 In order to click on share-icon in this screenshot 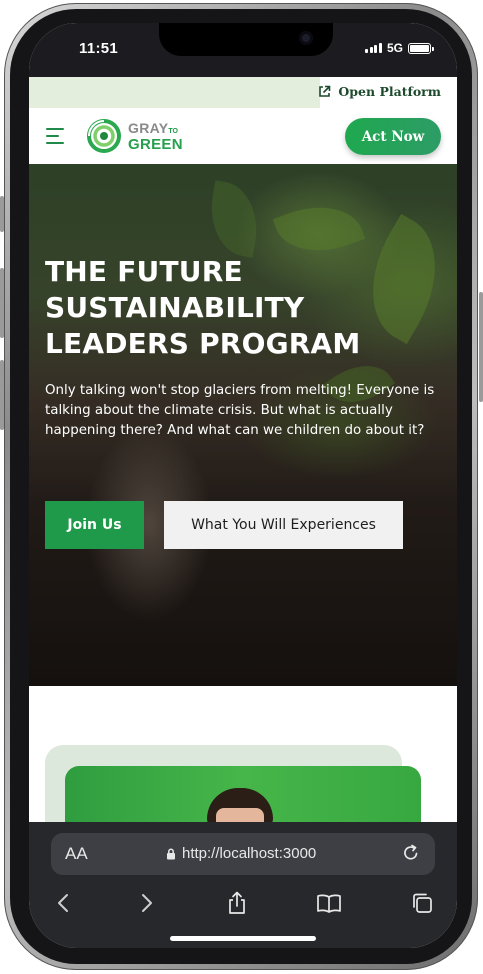, I will do `click(237, 903)`.